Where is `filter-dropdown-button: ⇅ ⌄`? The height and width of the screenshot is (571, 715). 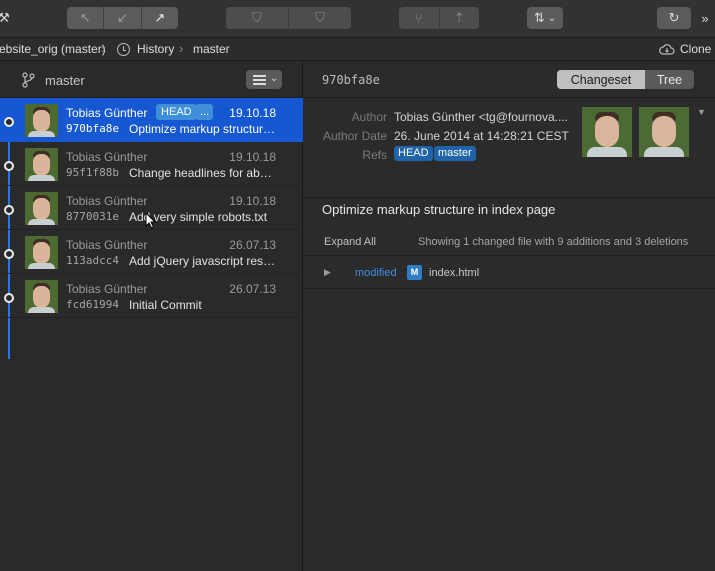
filter-dropdown-button: ⇅ ⌄ is located at coordinates (545, 18).